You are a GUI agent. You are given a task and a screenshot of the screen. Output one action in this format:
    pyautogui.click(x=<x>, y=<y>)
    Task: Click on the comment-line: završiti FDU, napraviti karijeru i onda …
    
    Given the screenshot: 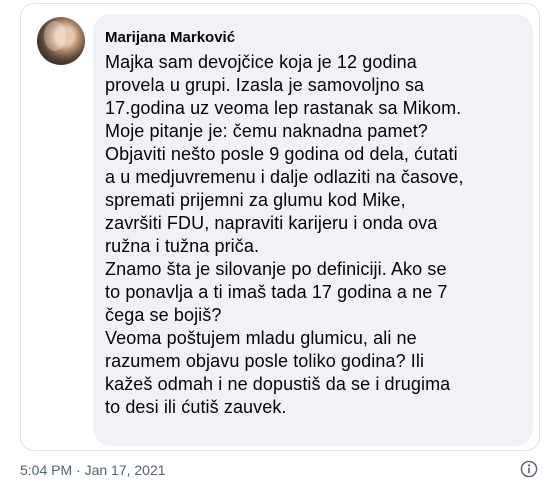 What is the action you would take?
    pyautogui.click(x=271, y=223)
    